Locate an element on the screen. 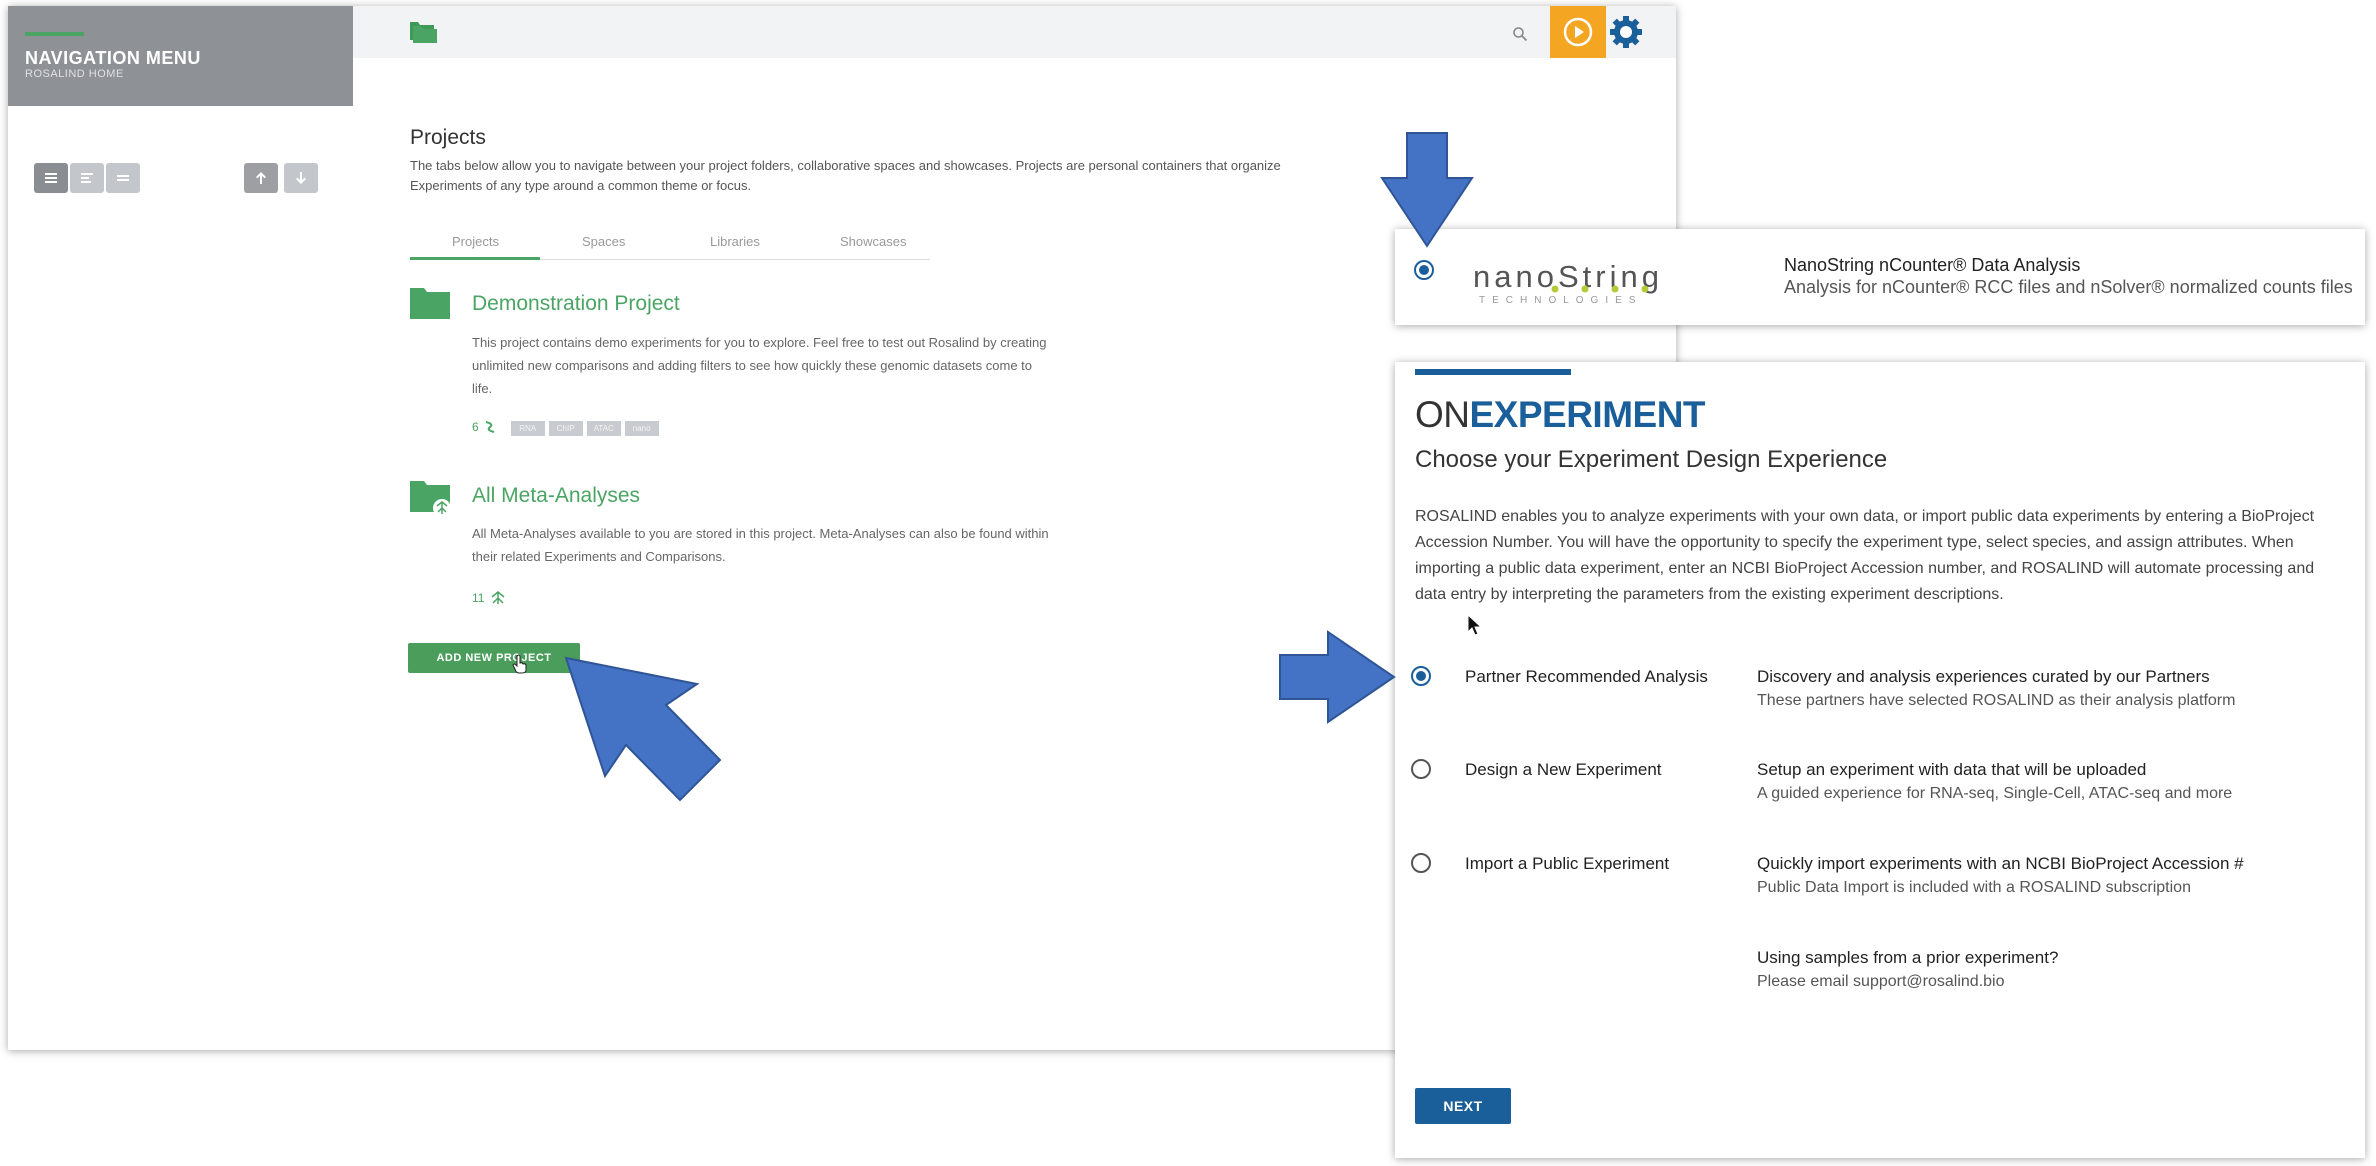 The image size is (2376, 1166). arrow-up-icon is located at coordinates (261, 178).